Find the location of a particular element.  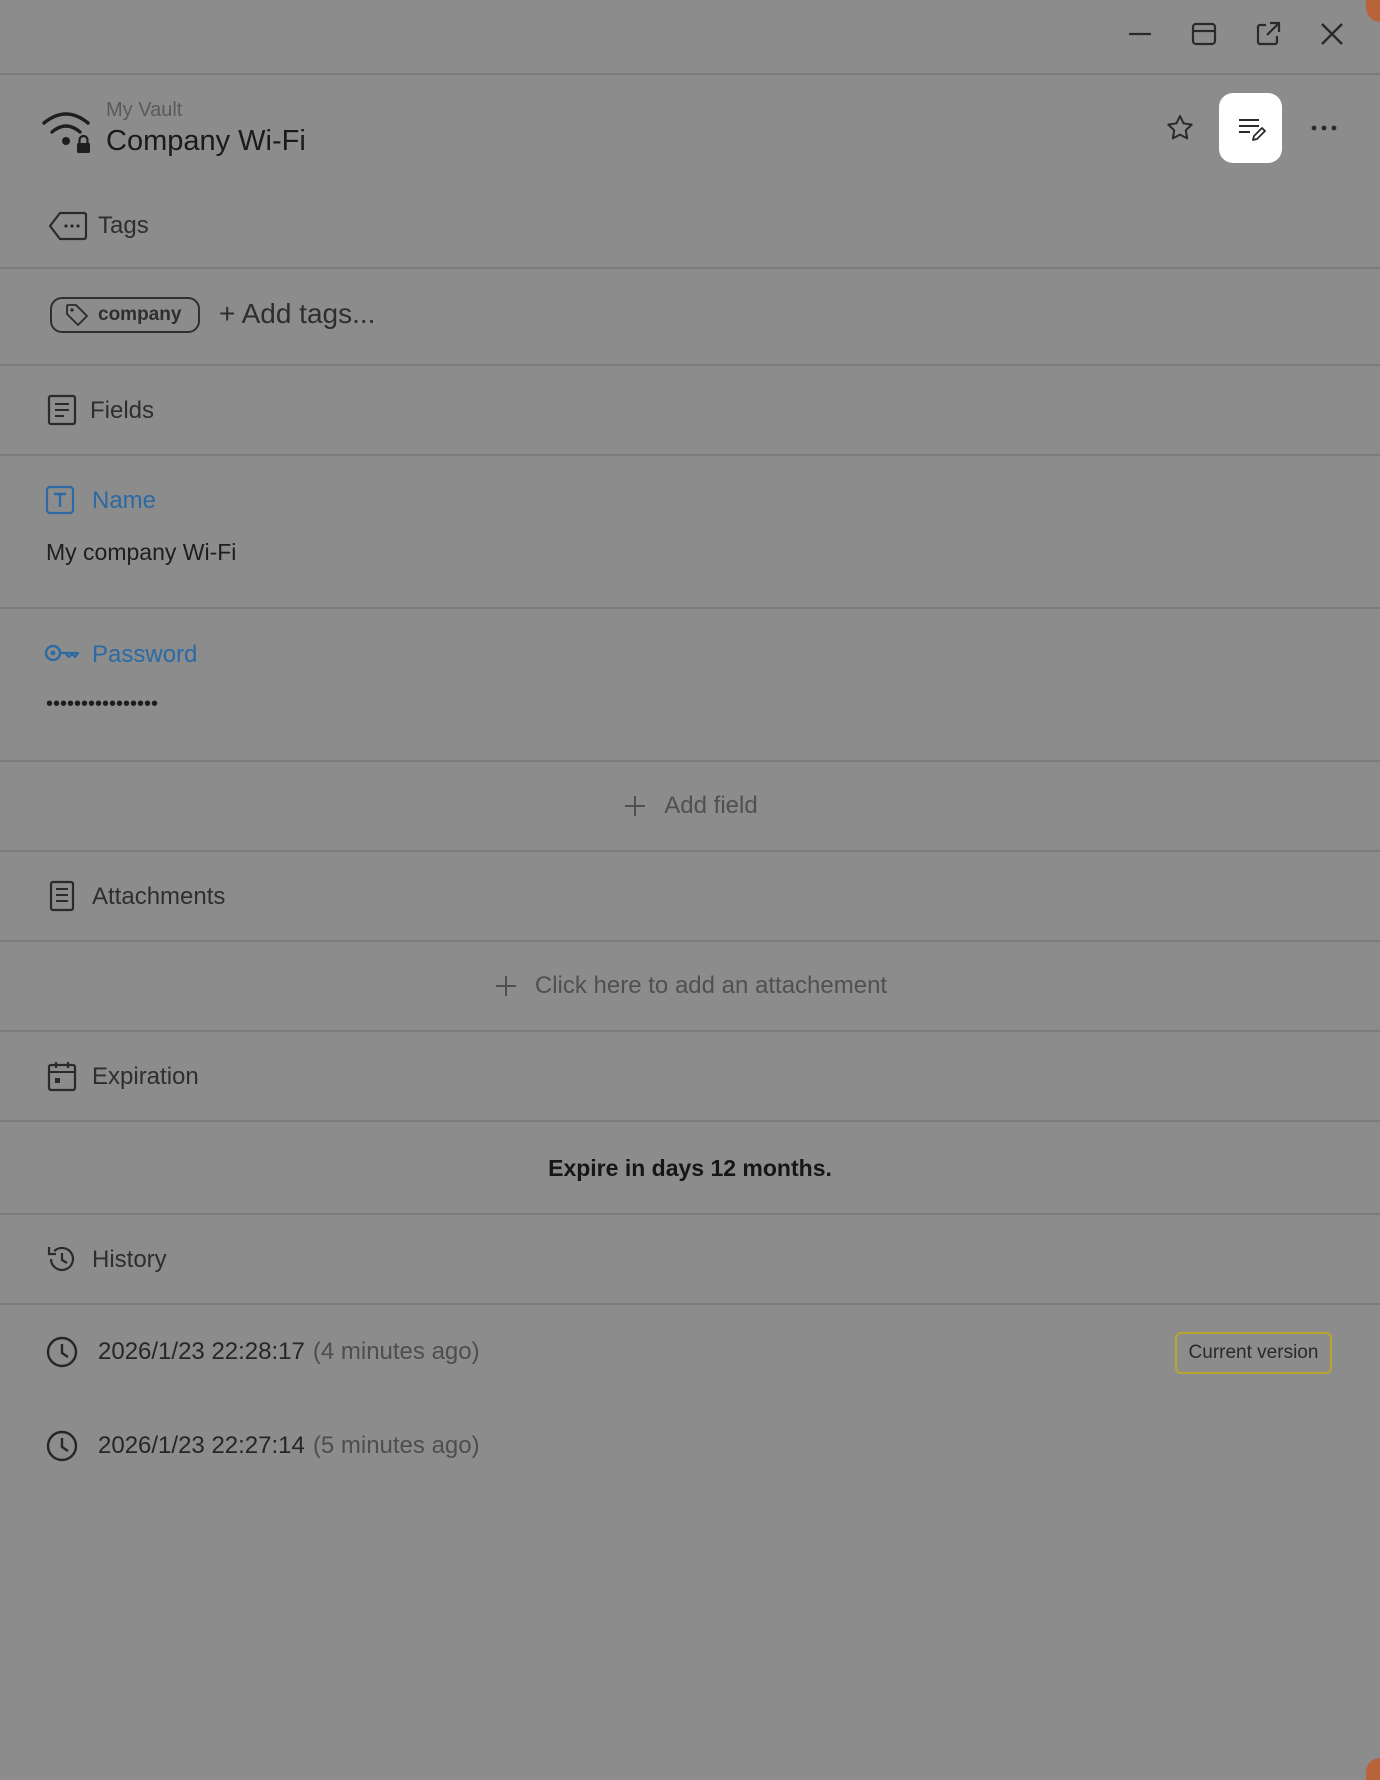

field-label: Password is located at coordinates (145, 654).